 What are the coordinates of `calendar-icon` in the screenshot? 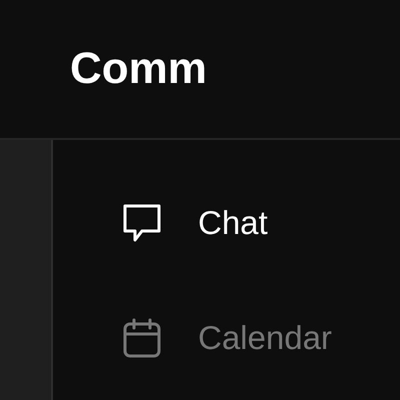 It's located at (142, 338).